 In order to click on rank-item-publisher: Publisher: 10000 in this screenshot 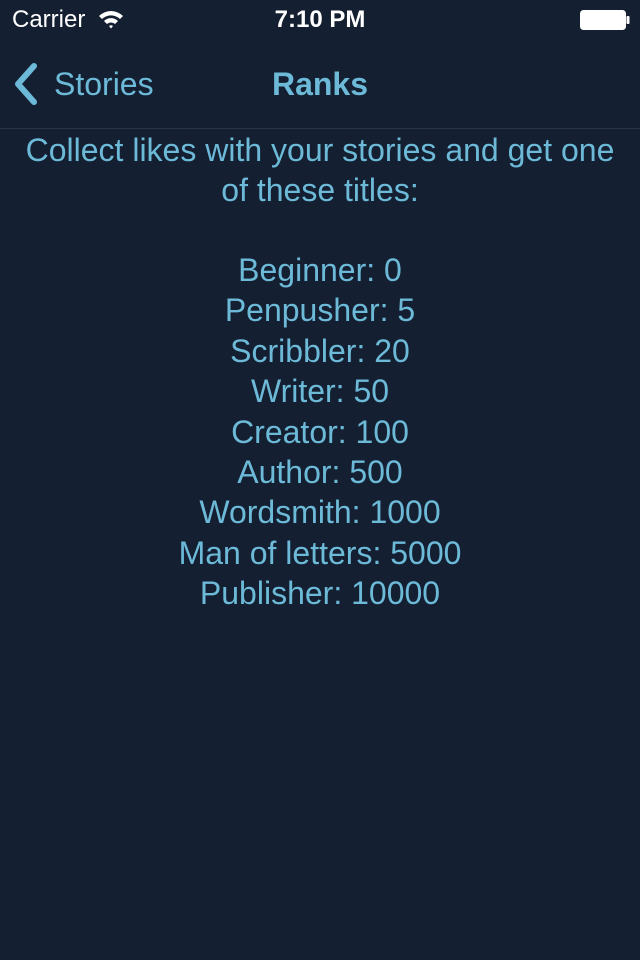, I will do `click(320, 593)`.